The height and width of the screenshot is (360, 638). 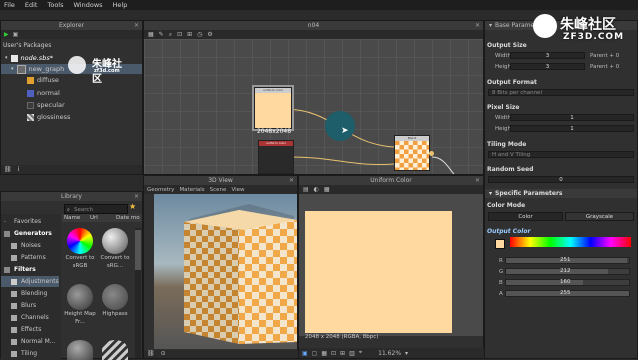 What do you see at coordinates (30, 329) in the screenshot?
I see `category-effects: Effects` at bounding box center [30, 329].